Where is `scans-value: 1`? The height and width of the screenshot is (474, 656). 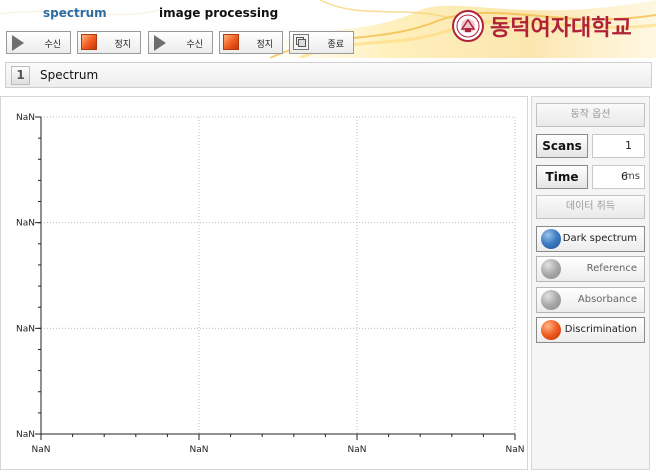
scans-value: 1 is located at coordinates (628, 145).